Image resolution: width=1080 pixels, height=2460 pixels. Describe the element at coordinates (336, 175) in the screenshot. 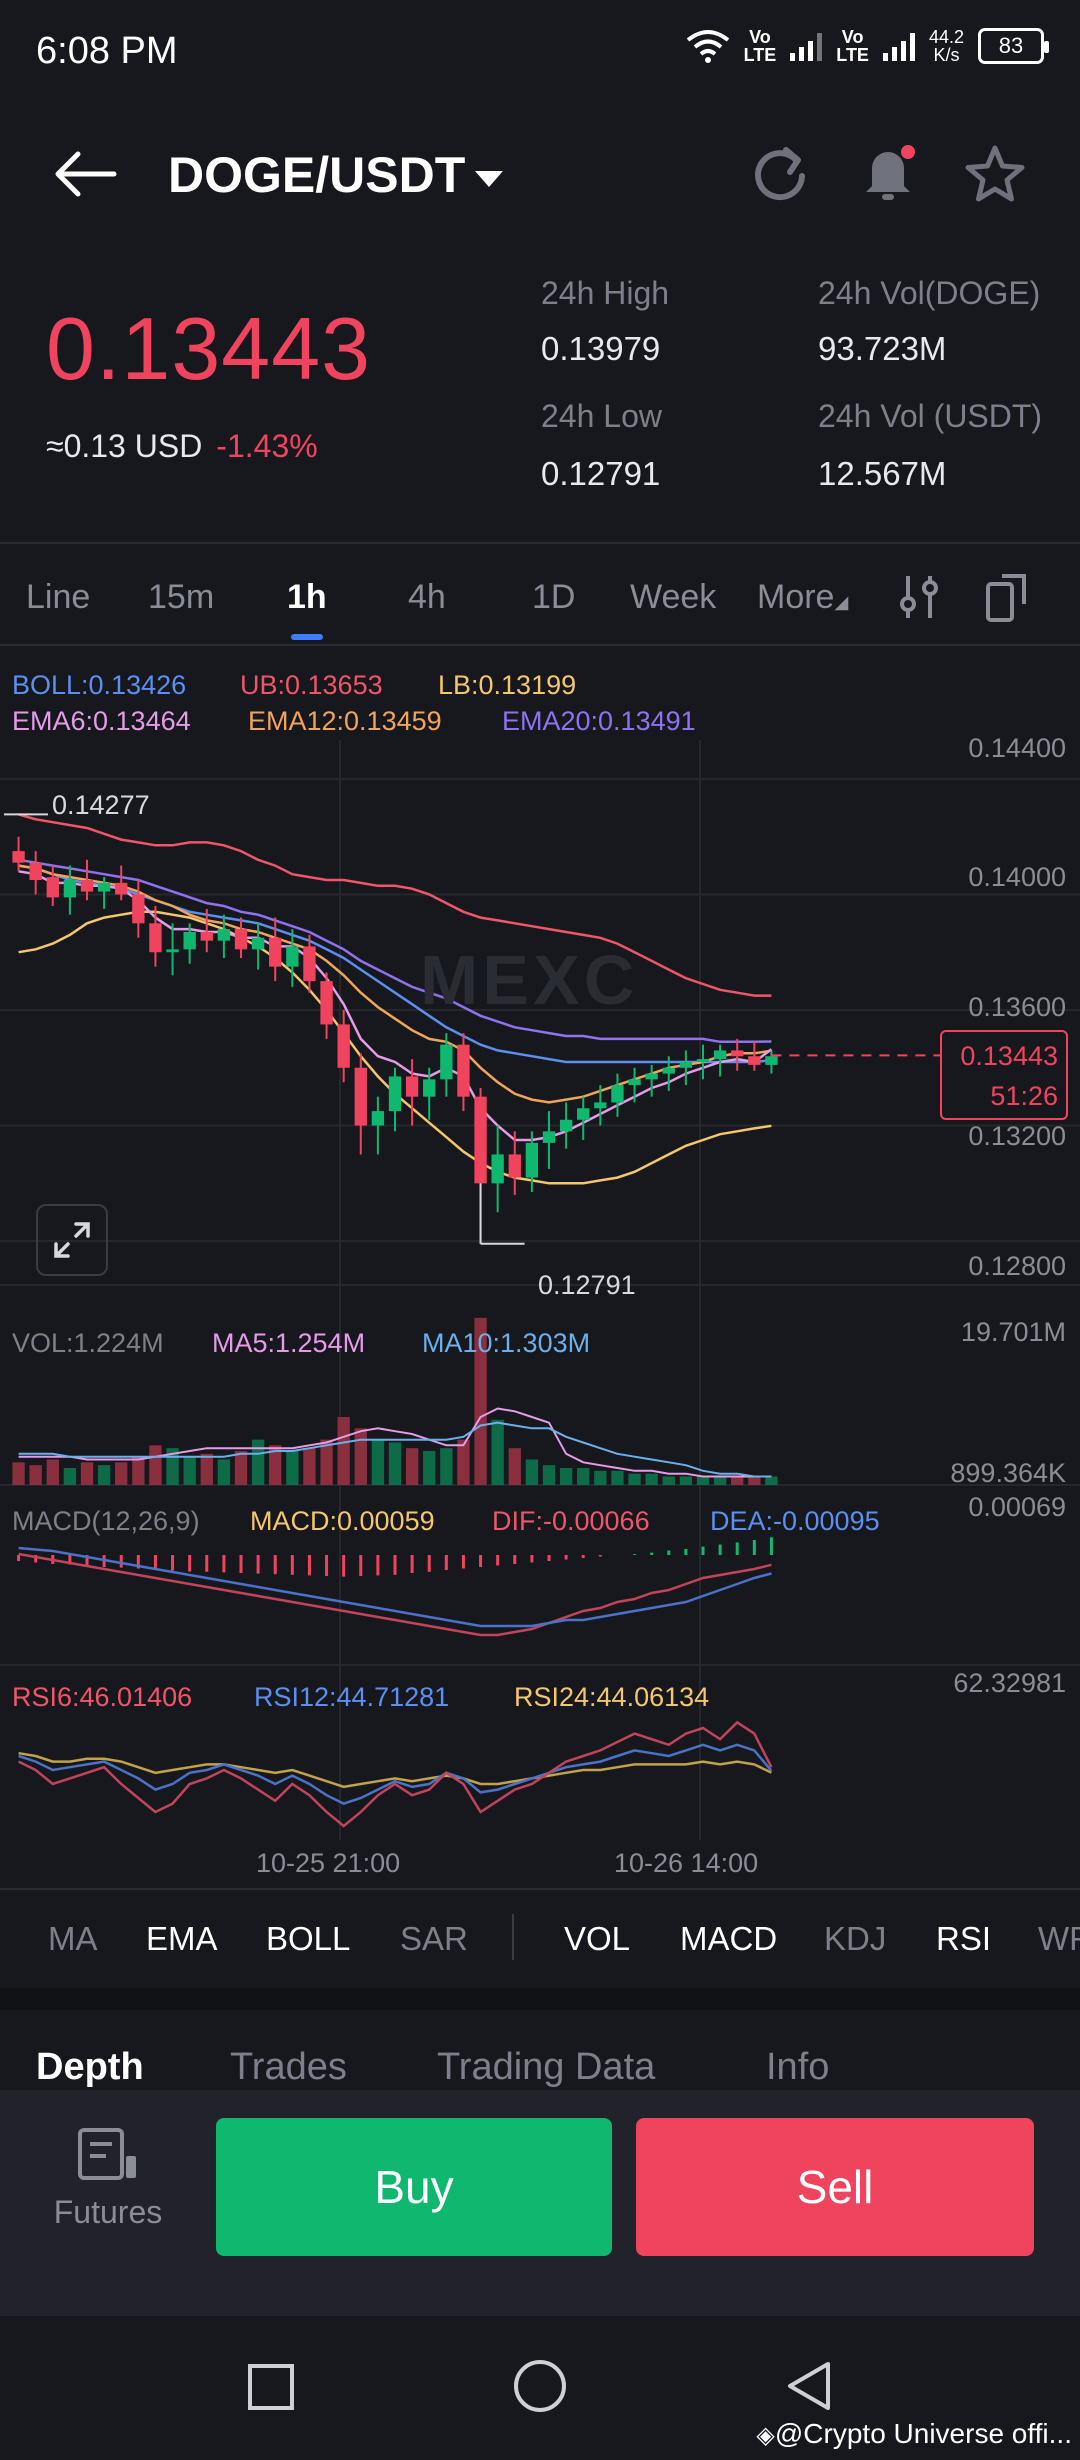

I see `pair-selector: DOGE/USDT` at that location.